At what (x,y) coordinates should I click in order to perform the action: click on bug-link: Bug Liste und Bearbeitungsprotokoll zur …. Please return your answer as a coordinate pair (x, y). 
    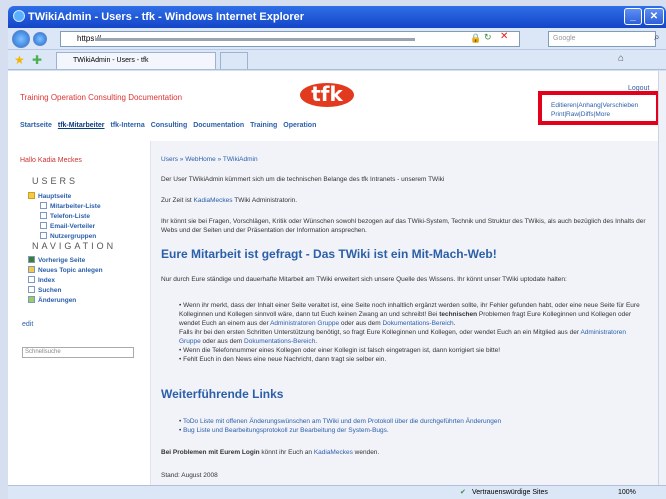
    Looking at the image, I should click on (286, 430).